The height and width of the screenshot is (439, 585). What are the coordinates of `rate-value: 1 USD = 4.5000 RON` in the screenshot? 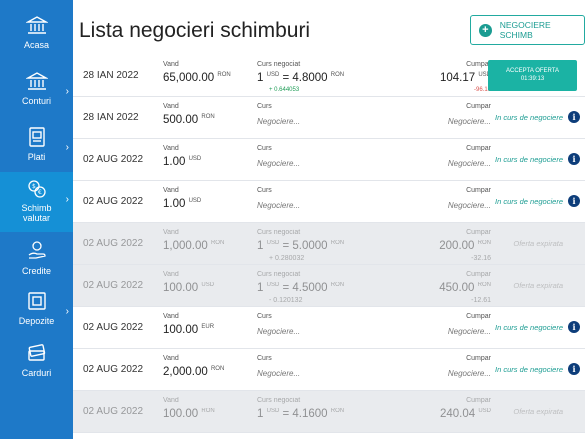 It's located at (301, 288).